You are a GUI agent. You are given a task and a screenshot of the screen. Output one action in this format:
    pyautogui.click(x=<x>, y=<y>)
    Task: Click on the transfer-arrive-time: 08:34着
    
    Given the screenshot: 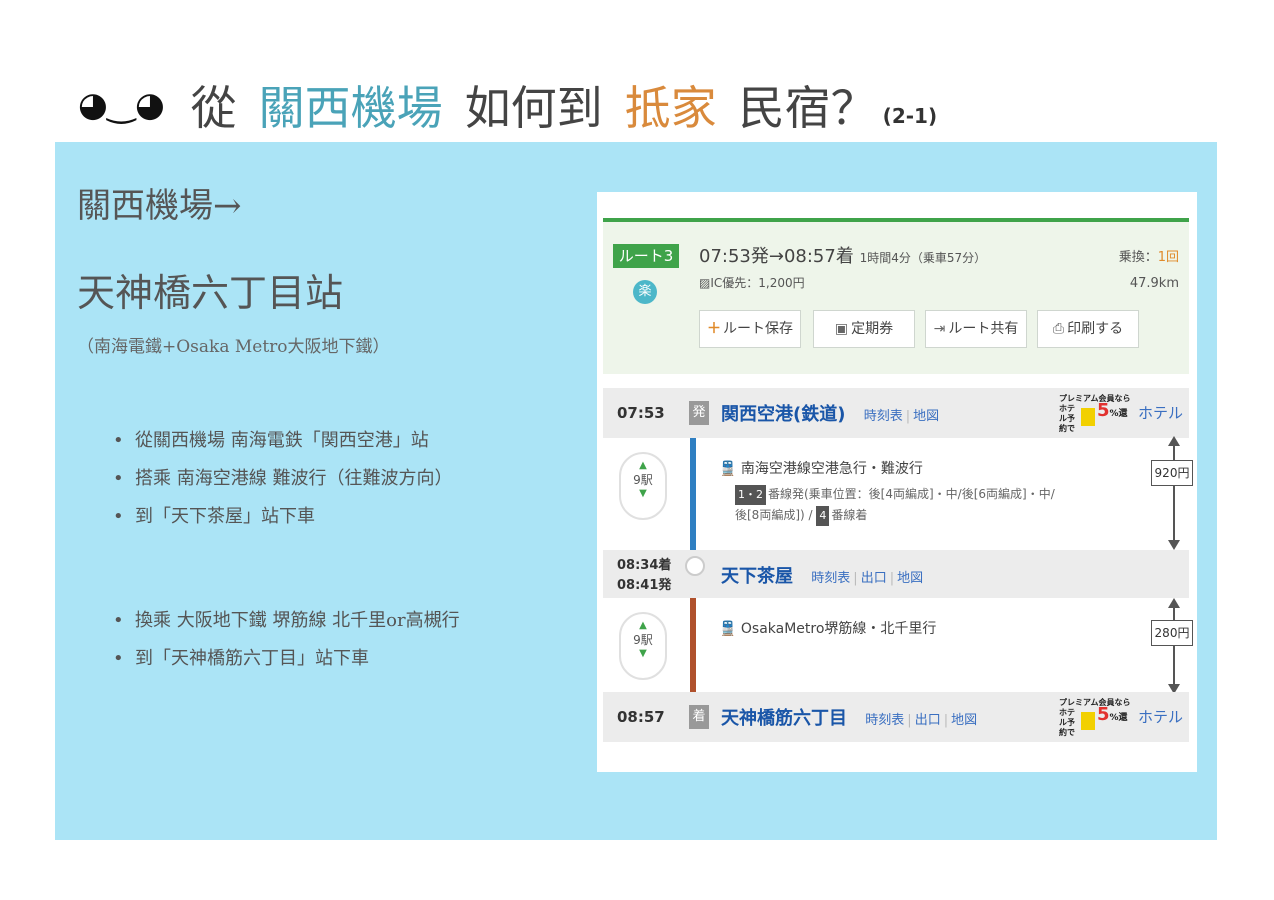 What is the action you would take?
    pyautogui.click(x=644, y=565)
    